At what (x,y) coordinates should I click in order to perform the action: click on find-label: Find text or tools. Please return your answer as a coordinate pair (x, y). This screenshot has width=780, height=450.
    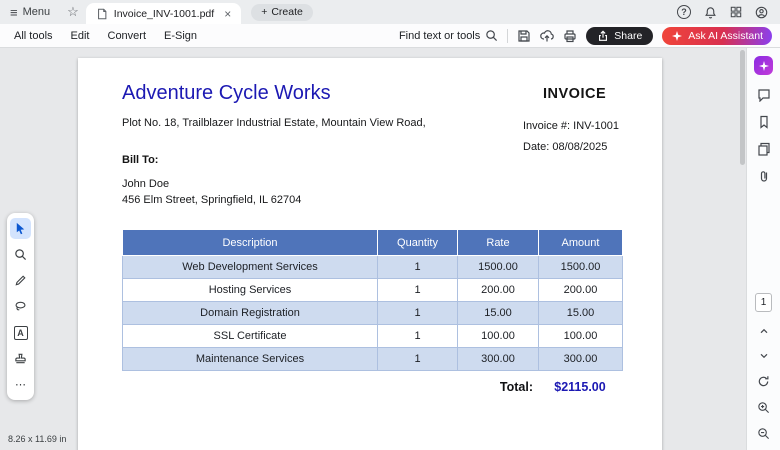
    Looking at the image, I should click on (439, 35).